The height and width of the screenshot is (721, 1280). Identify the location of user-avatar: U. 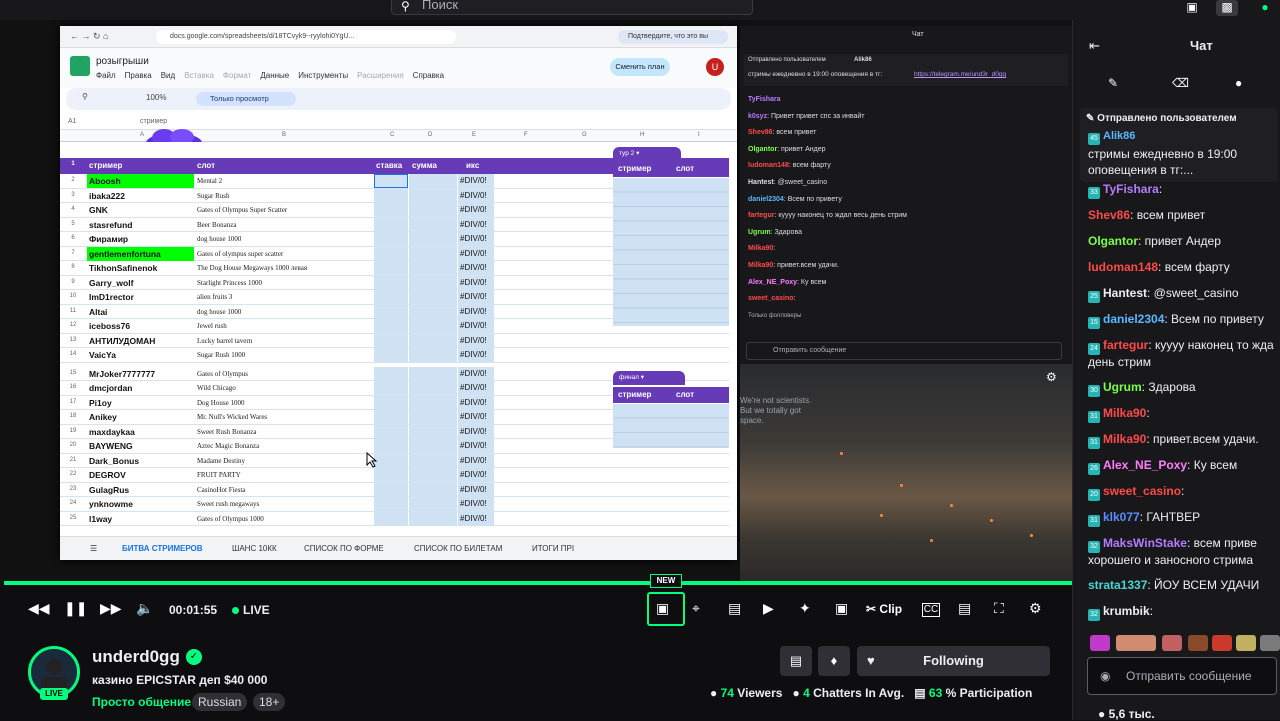
(715, 67).